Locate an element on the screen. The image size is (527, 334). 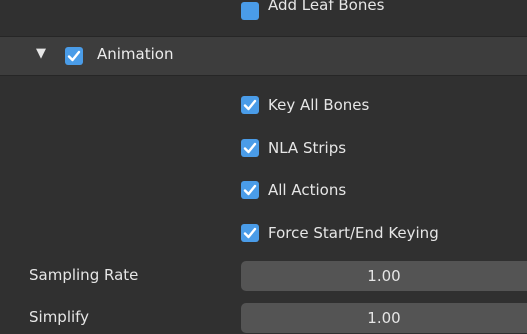
add-leaf-bones-label: Add Leaf Bones is located at coordinates (326, 7).